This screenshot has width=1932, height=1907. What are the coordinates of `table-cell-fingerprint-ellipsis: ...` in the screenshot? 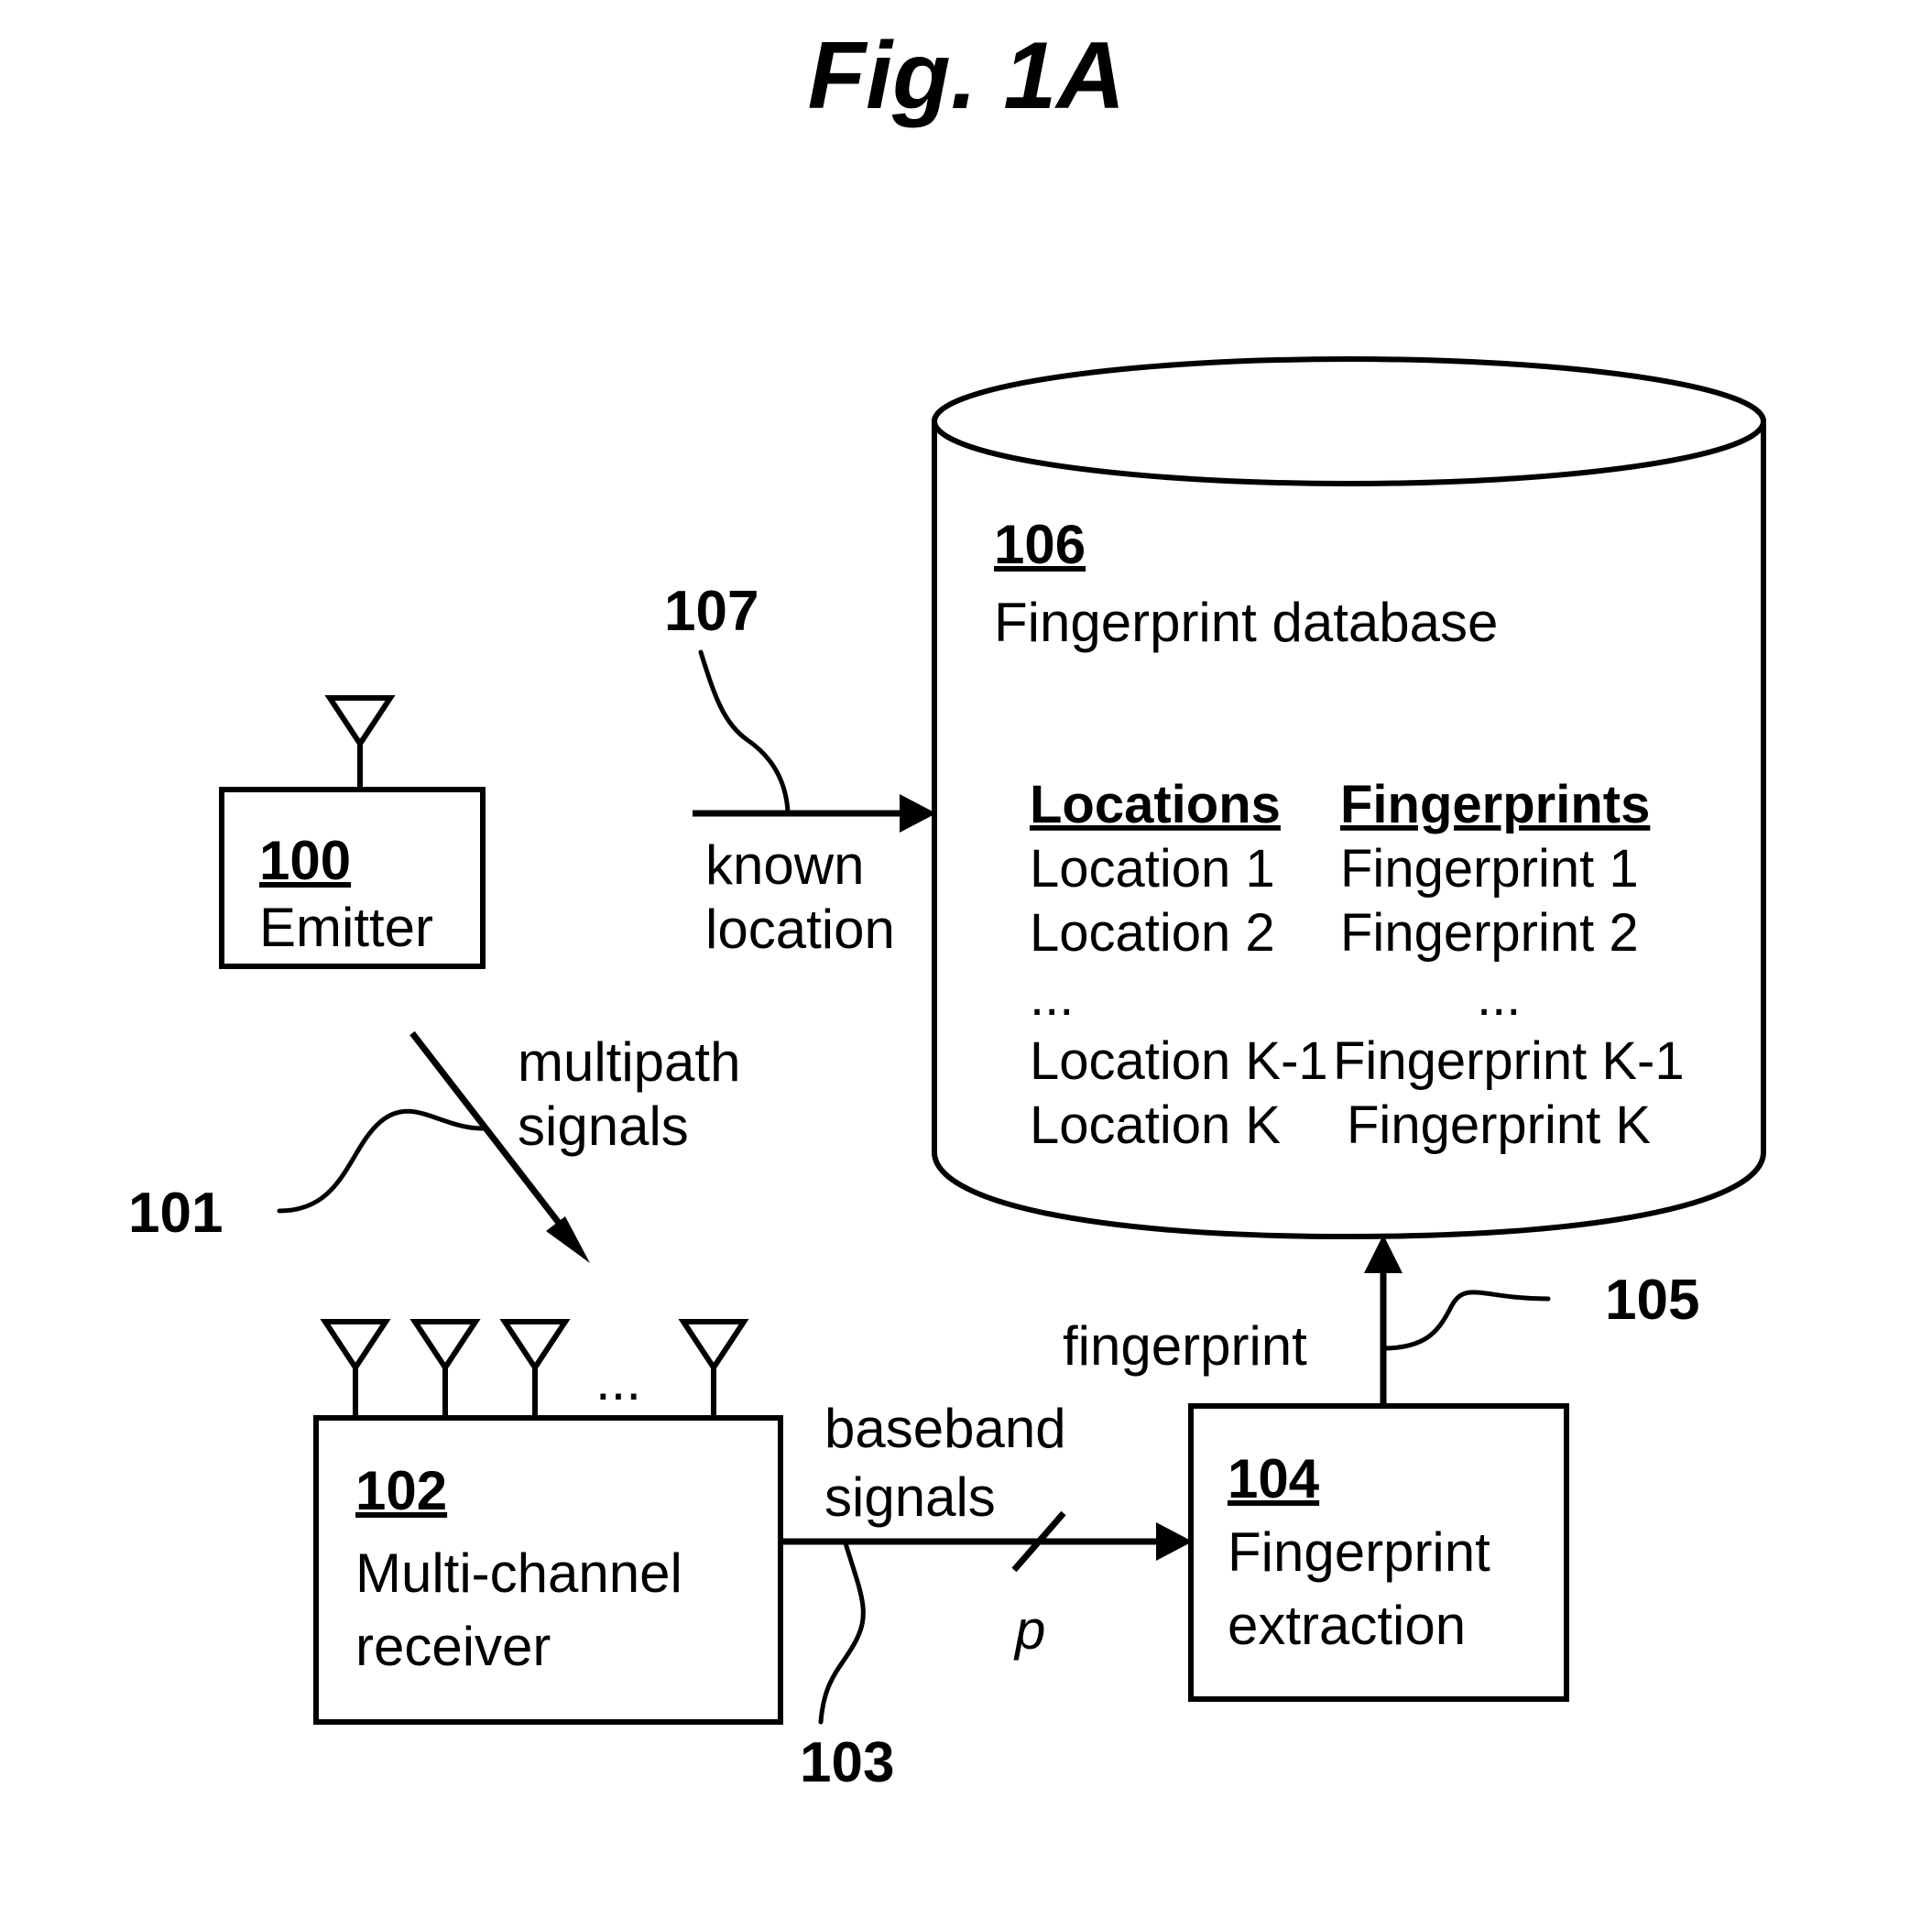 It's located at (1499, 997).